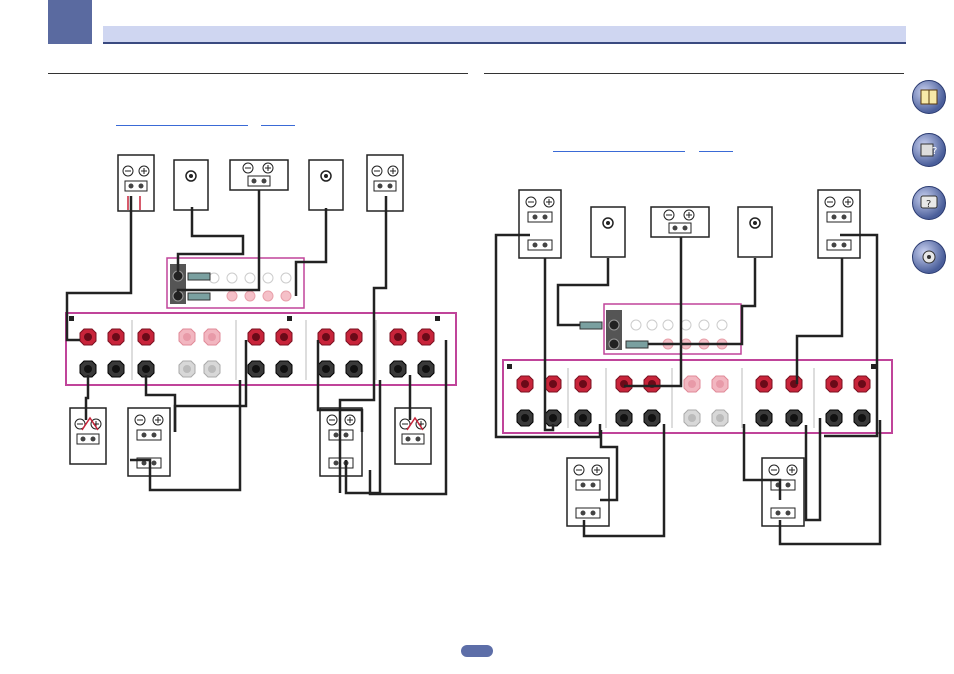 This screenshot has width=954, height=674. What do you see at coordinates (929, 257) in the screenshot?
I see `settings-tools-icon` at bounding box center [929, 257].